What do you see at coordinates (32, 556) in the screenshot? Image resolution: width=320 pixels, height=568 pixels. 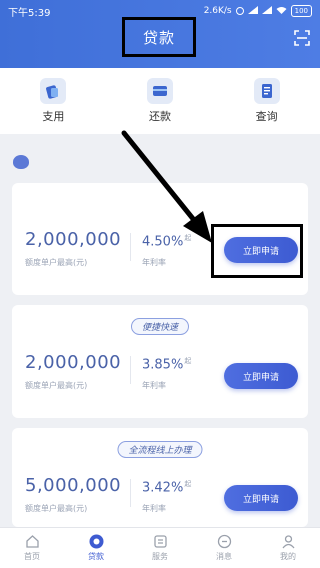 I see `tab-label: 首页` at bounding box center [32, 556].